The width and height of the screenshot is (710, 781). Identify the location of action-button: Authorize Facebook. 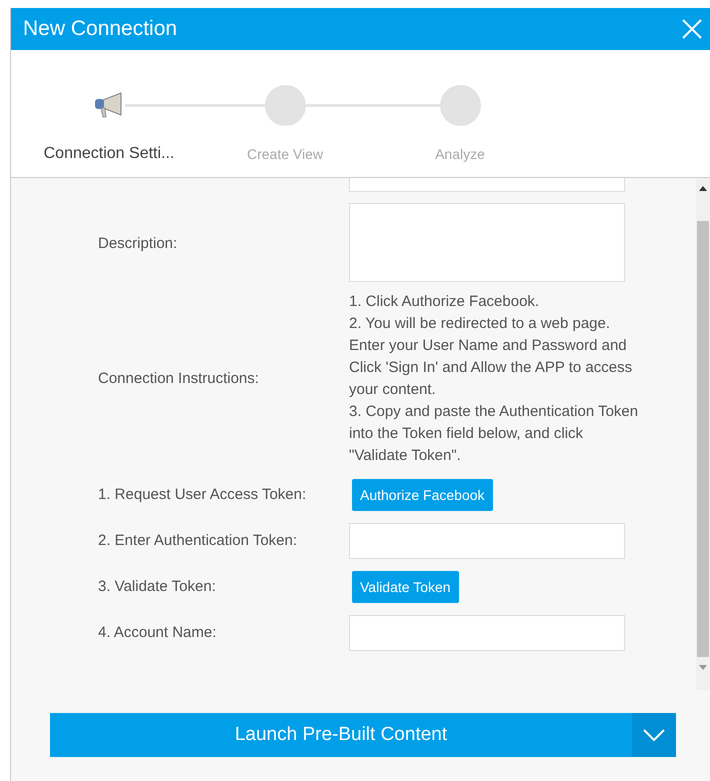
(422, 495).